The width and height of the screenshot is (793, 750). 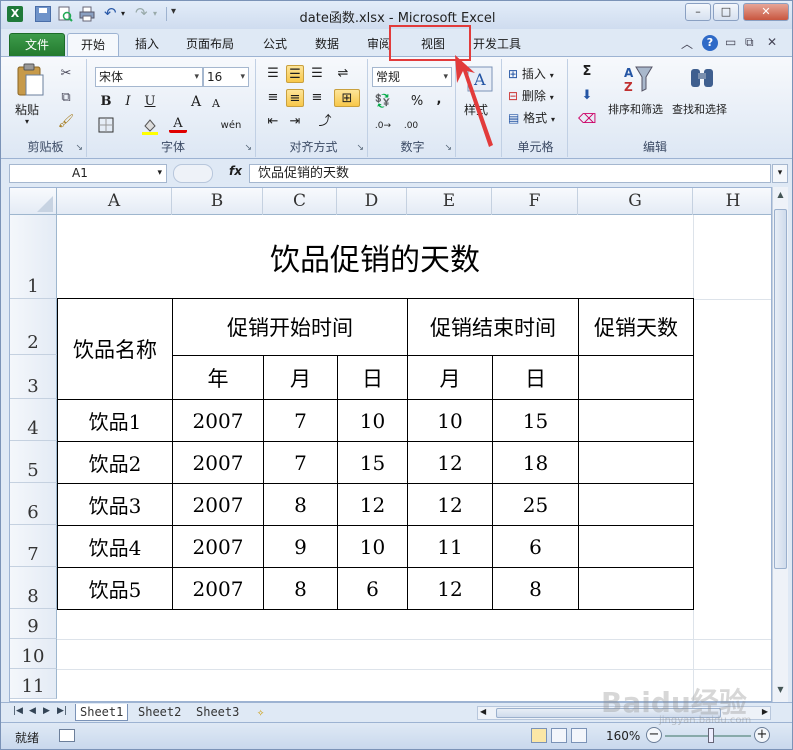 What do you see at coordinates (33, 684) in the screenshot?
I see `row-header-11: 11` at bounding box center [33, 684].